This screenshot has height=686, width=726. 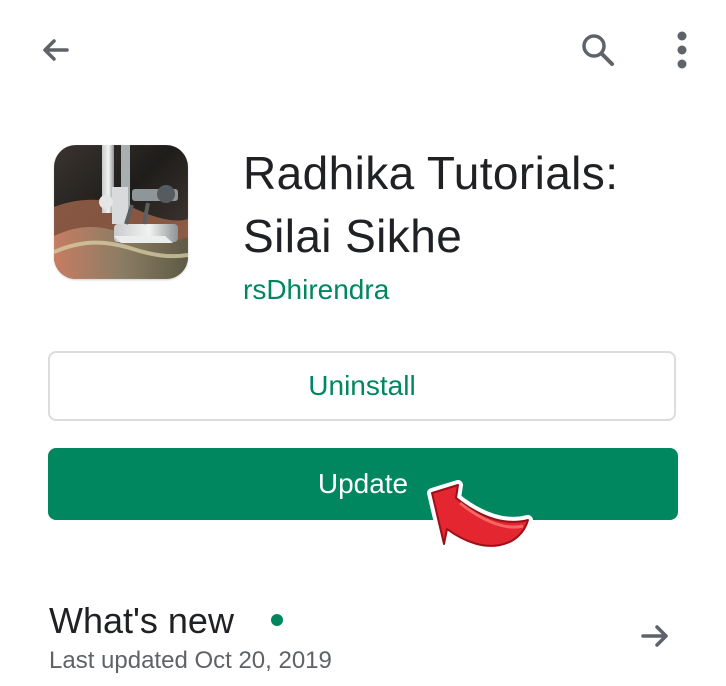 What do you see at coordinates (190, 660) in the screenshot?
I see `last-updated-text: Last updated Oct 20, 2019` at bounding box center [190, 660].